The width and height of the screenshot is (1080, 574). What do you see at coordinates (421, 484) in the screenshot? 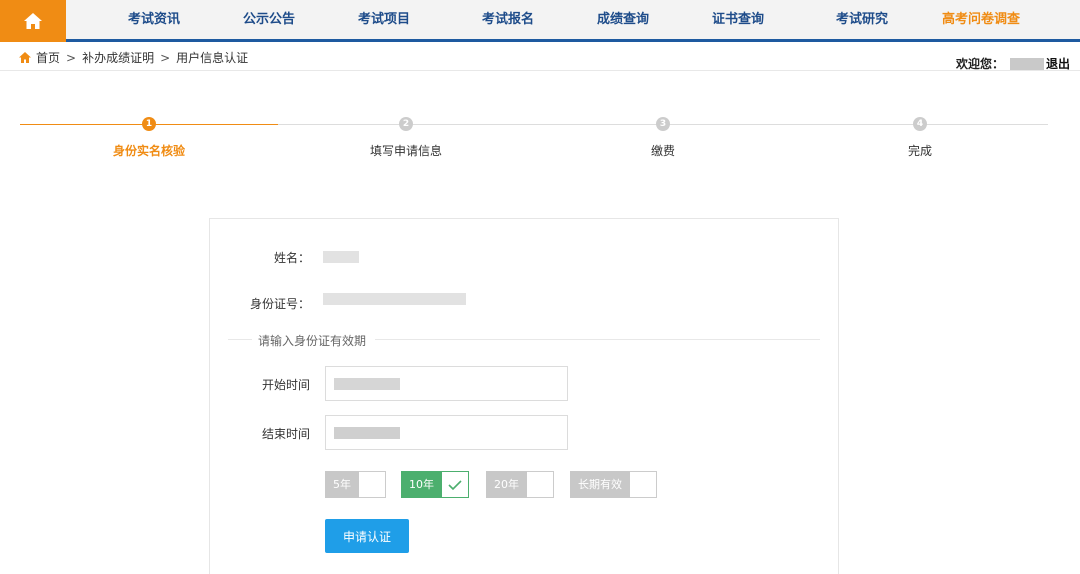
I see `period-option-label: 10年` at bounding box center [421, 484].